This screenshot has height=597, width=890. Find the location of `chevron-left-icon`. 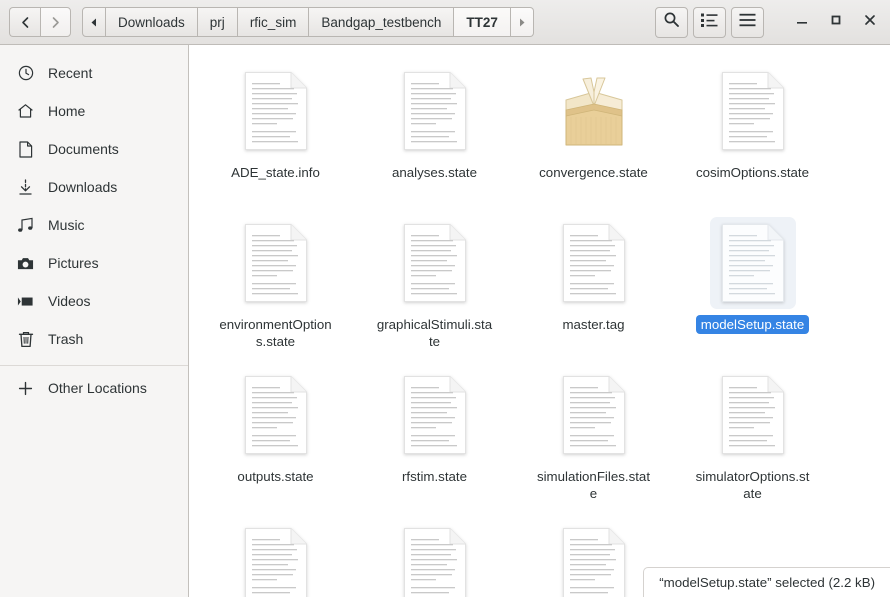

chevron-left-icon is located at coordinates (25, 22).